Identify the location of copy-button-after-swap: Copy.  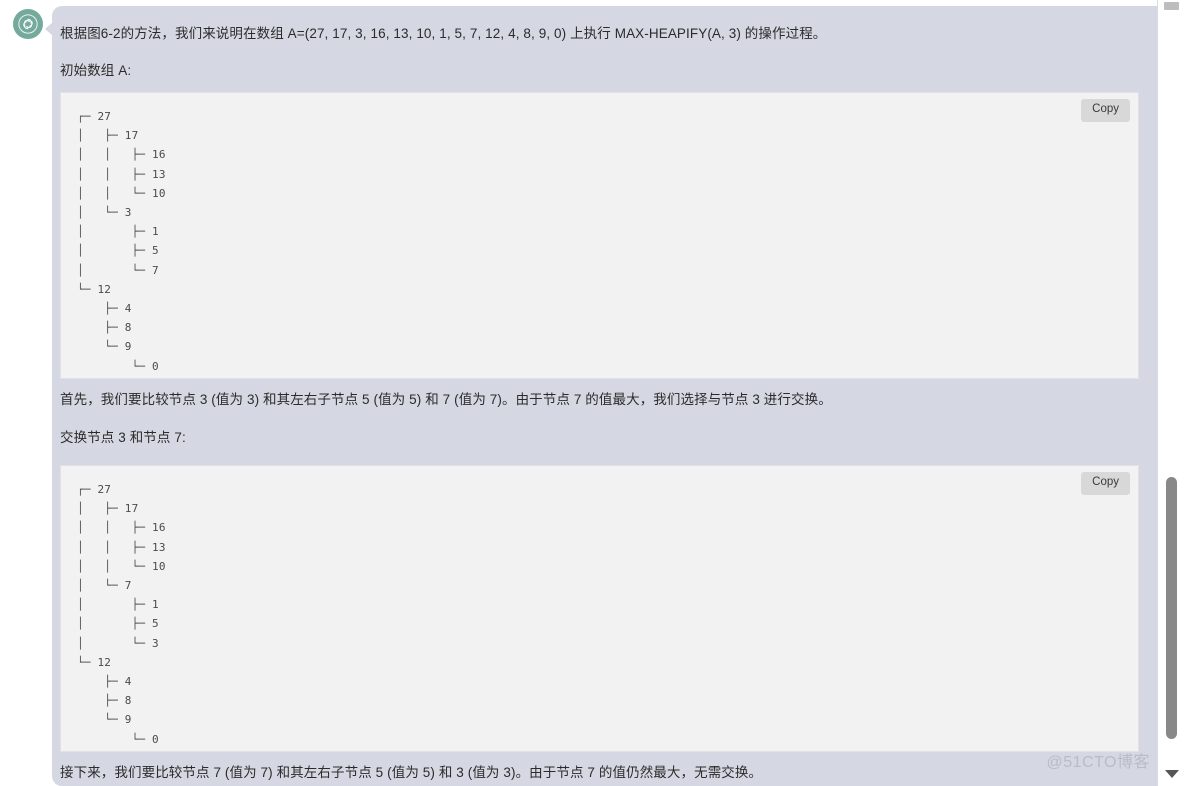
(1105, 483).